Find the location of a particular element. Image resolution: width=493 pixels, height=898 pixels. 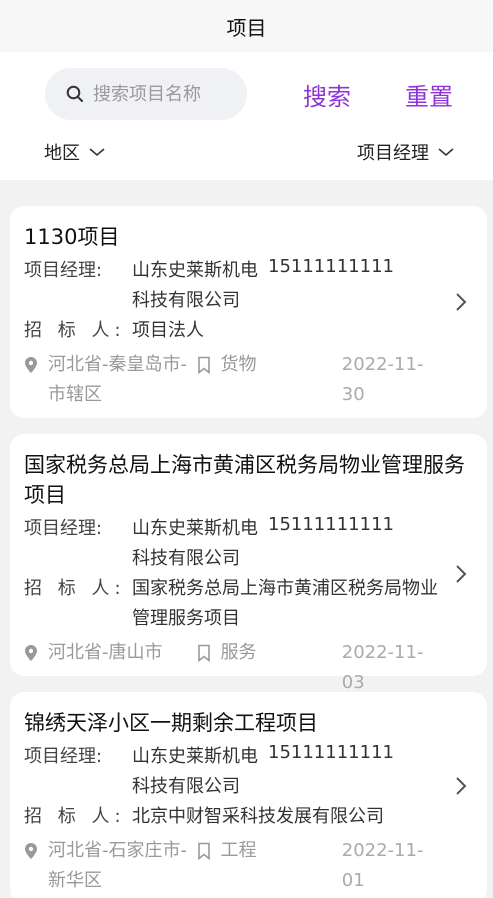

meta-row: 河北省-石家庄市-新华区 工程 2022-11-01 is located at coordinates (248, 866).